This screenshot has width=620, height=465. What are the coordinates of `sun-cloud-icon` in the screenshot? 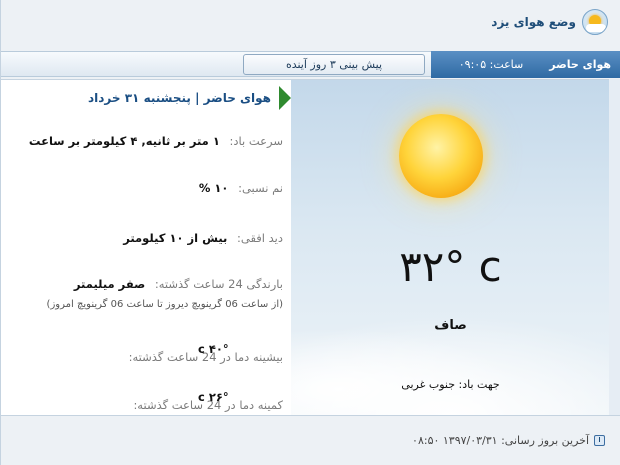 It's located at (595, 22).